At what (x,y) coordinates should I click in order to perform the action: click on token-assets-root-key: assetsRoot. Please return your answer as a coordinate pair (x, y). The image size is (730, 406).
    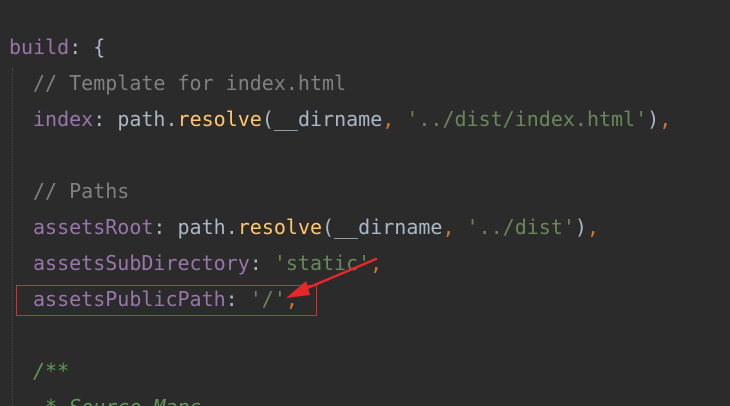
    Looking at the image, I should click on (93, 227).